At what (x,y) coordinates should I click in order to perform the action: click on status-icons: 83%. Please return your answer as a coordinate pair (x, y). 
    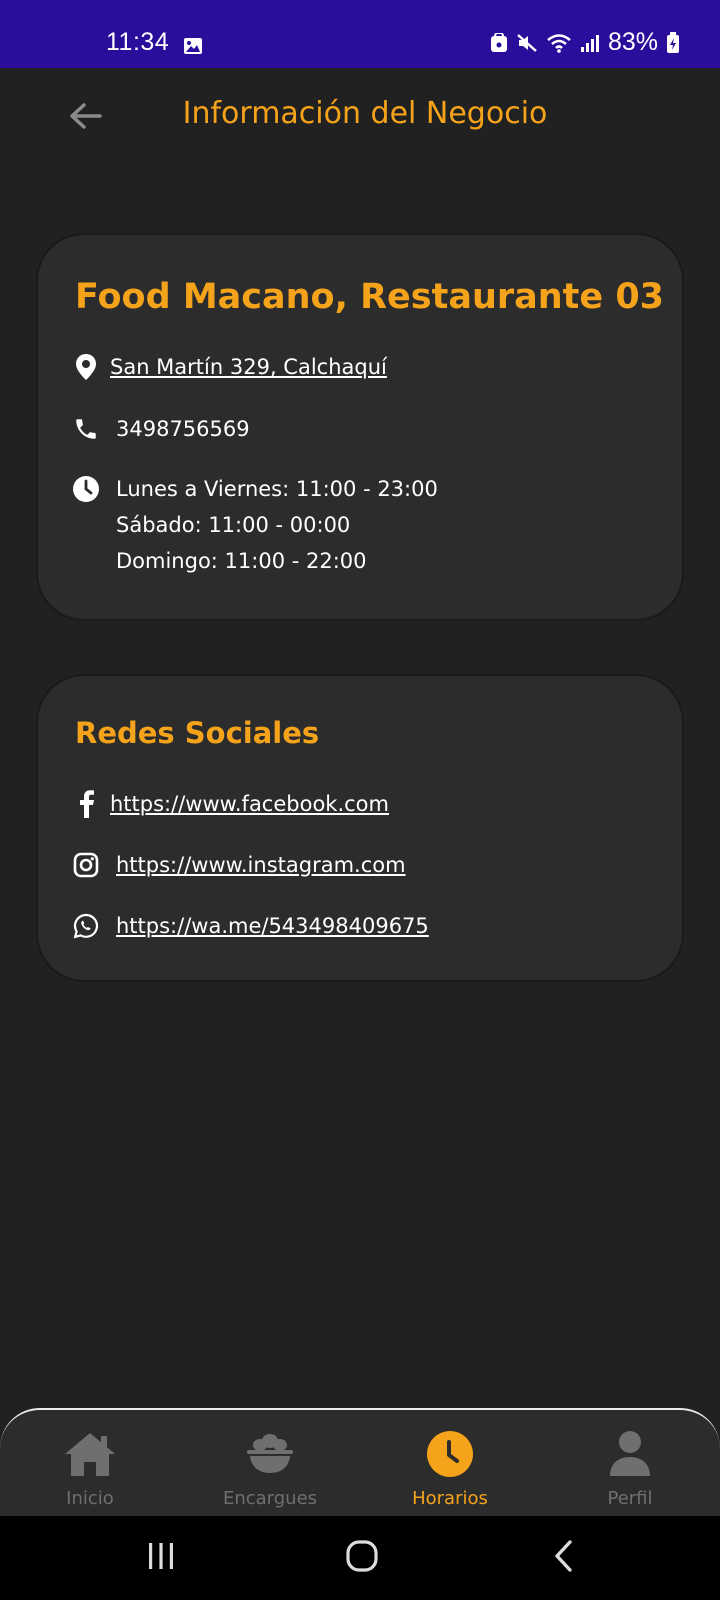
    Looking at the image, I should click on (585, 42).